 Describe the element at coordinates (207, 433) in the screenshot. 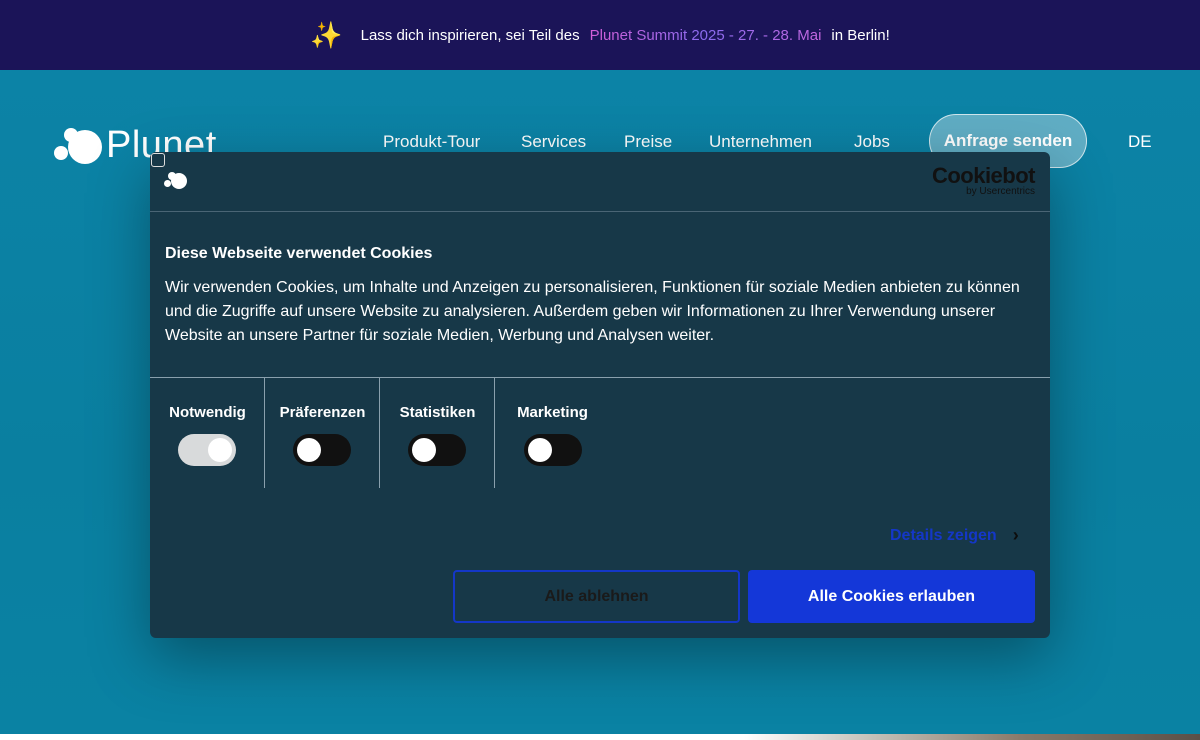

I see `category-necessary: Notwendig` at that location.